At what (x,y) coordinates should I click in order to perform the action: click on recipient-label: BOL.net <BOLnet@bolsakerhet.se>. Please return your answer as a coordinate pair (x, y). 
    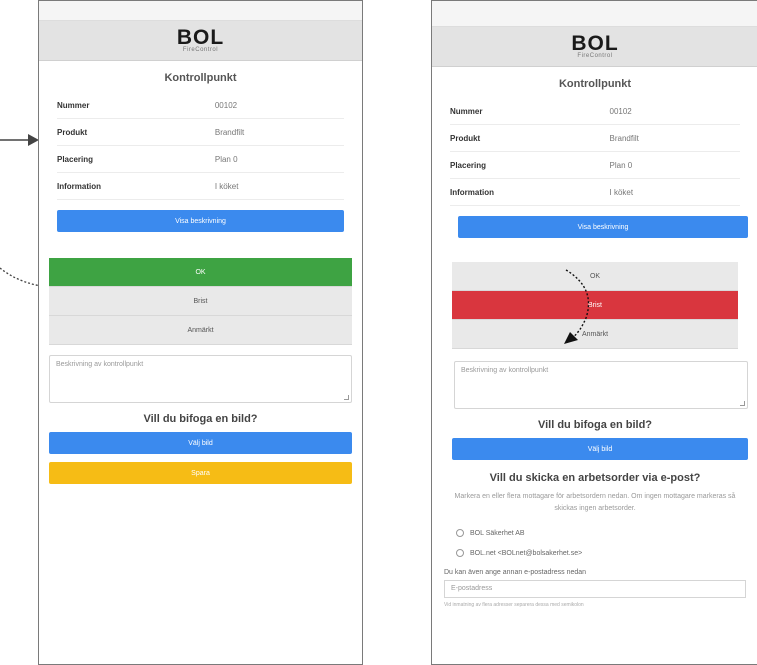
    Looking at the image, I should click on (526, 553).